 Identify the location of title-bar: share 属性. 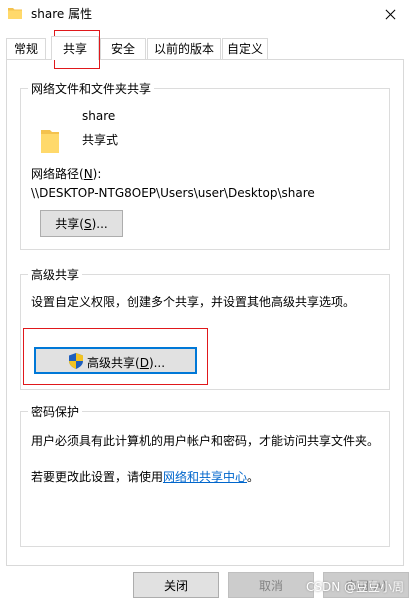
(206, 14).